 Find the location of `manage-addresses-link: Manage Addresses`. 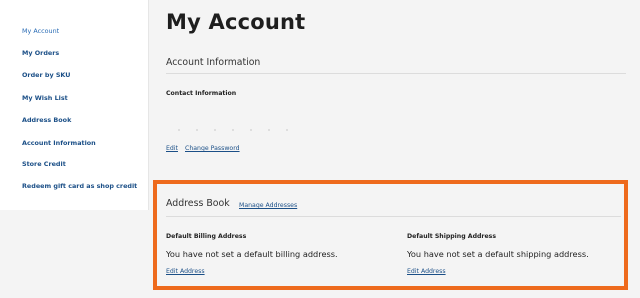

manage-addresses-link: Manage Addresses is located at coordinates (268, 205).